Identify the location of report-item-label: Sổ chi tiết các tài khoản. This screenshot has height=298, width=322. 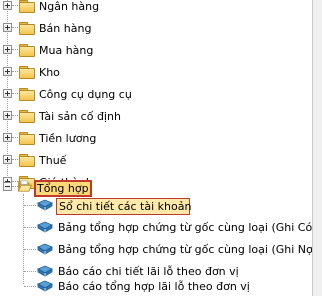
(123, 206).